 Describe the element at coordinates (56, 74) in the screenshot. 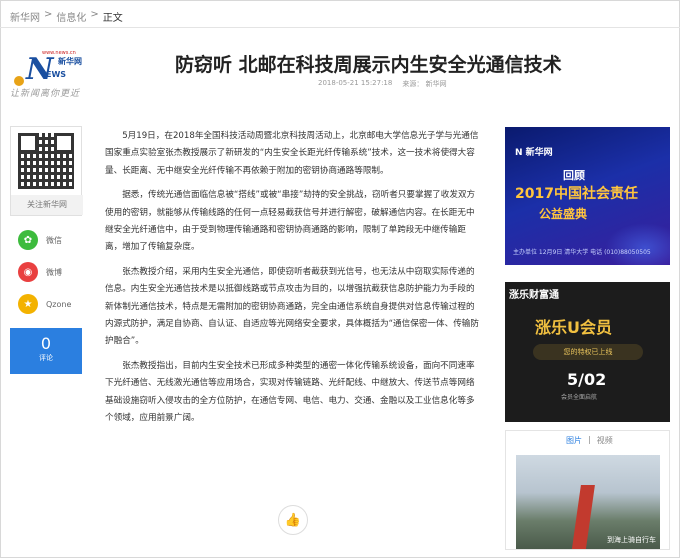

I see `logo-ews: EWS` at that location.